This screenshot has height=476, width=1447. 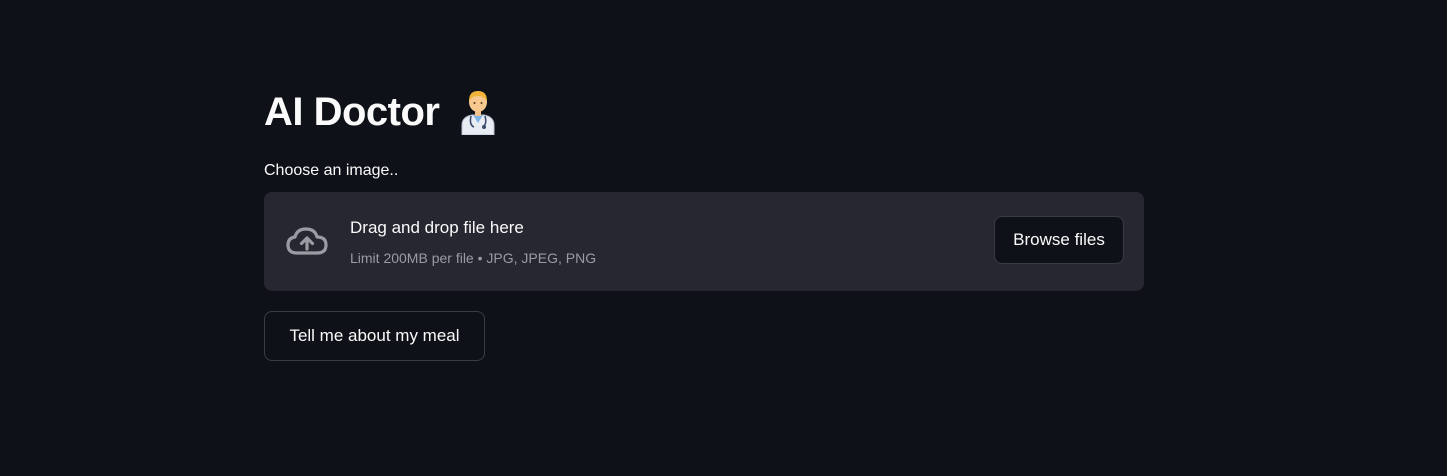 I want to click on page-title: AI Doctor, so click(x=352, y=111).